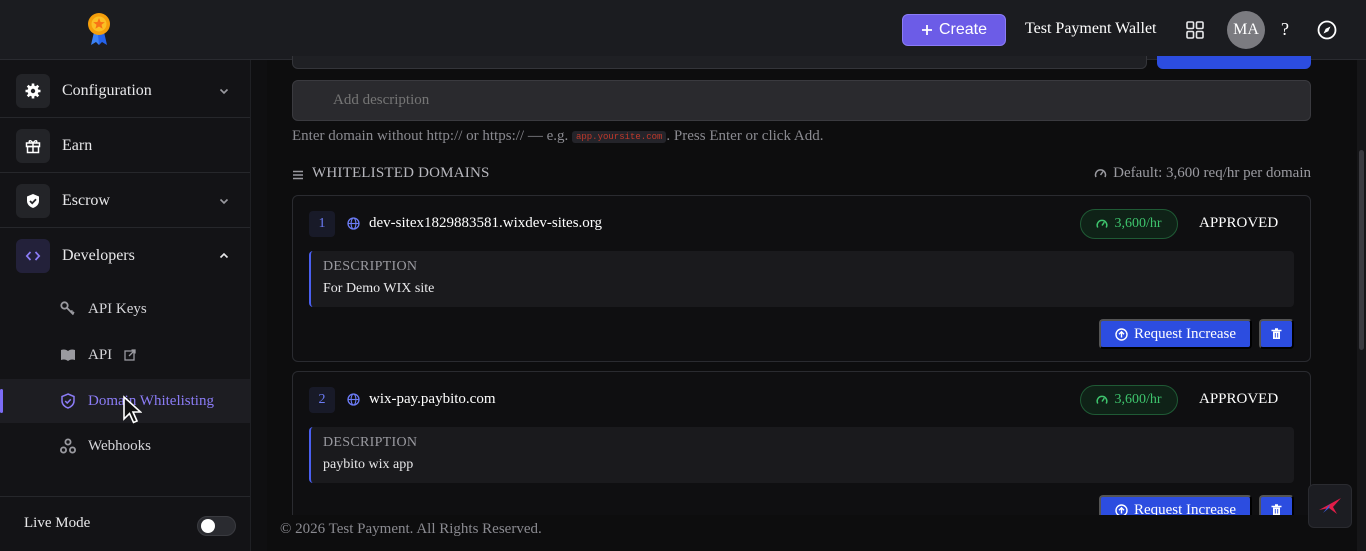 The height and width of the screenshot is (551, 1366). What do you see at coordinates (33, 256) in the screenshot?
I see `code-icon` at bounding box center [33, 256].